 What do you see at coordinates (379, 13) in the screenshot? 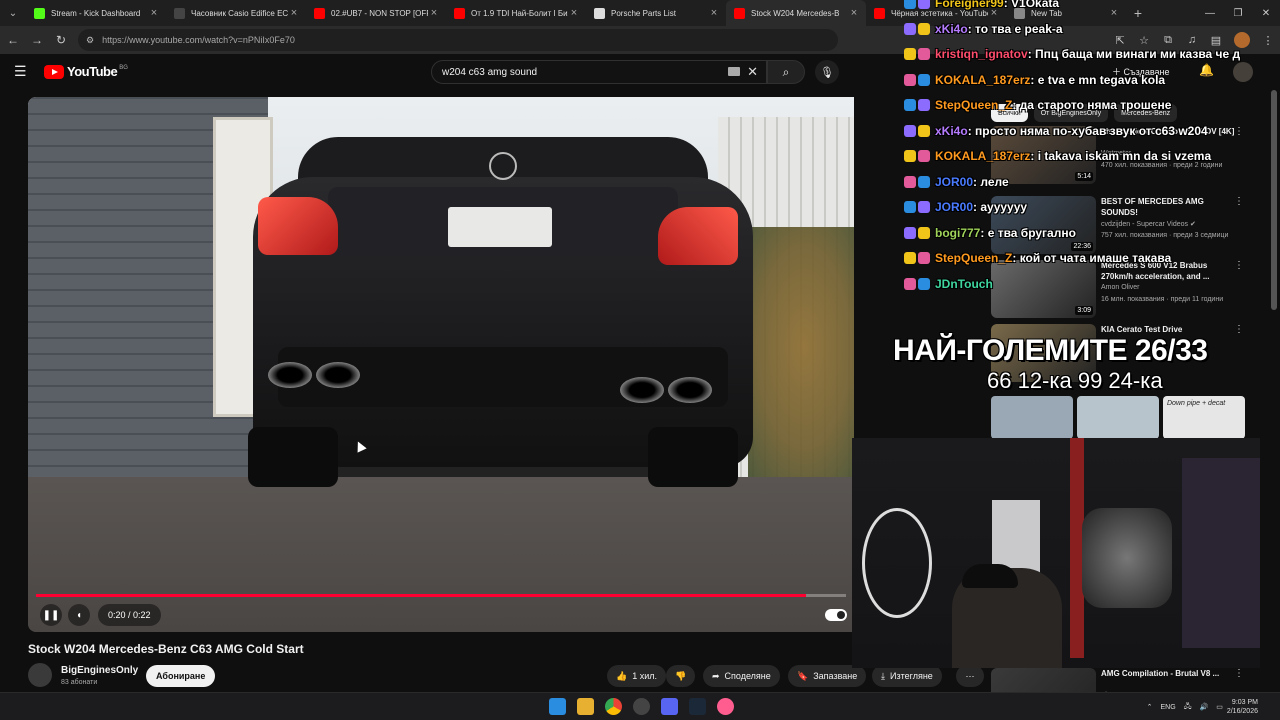
I see `tab-title: 02.#UB7 - NON STOP [OFFIC` at bounding box center [379, 13].